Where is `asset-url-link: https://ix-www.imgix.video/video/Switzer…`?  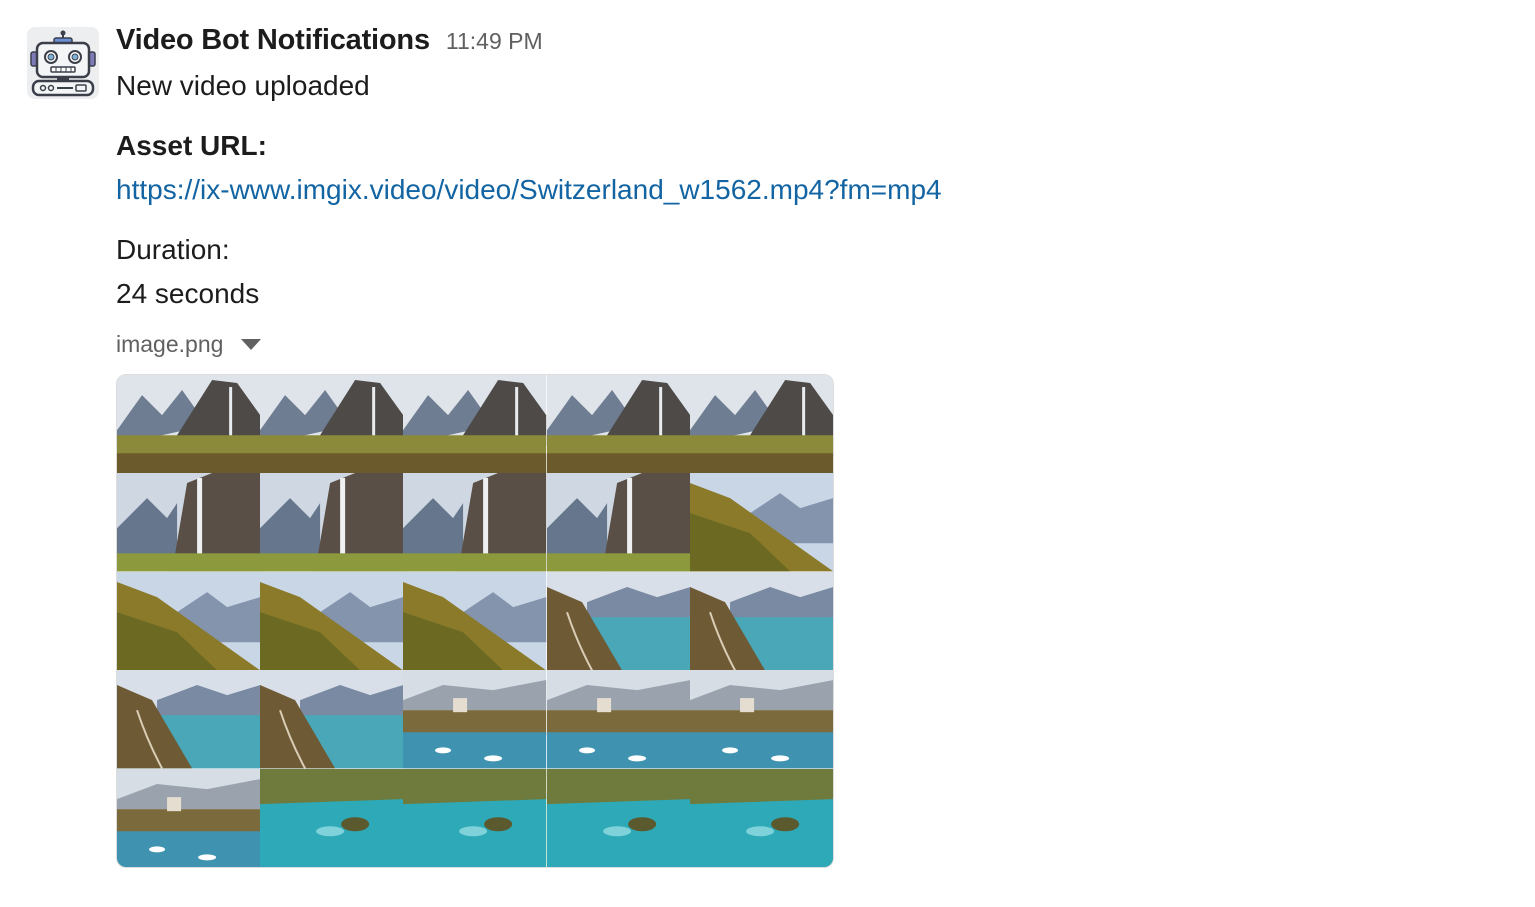
asset-url-link: https://ix-www.imgix.video/video/Switzer… is located at coordinates (529, 189).